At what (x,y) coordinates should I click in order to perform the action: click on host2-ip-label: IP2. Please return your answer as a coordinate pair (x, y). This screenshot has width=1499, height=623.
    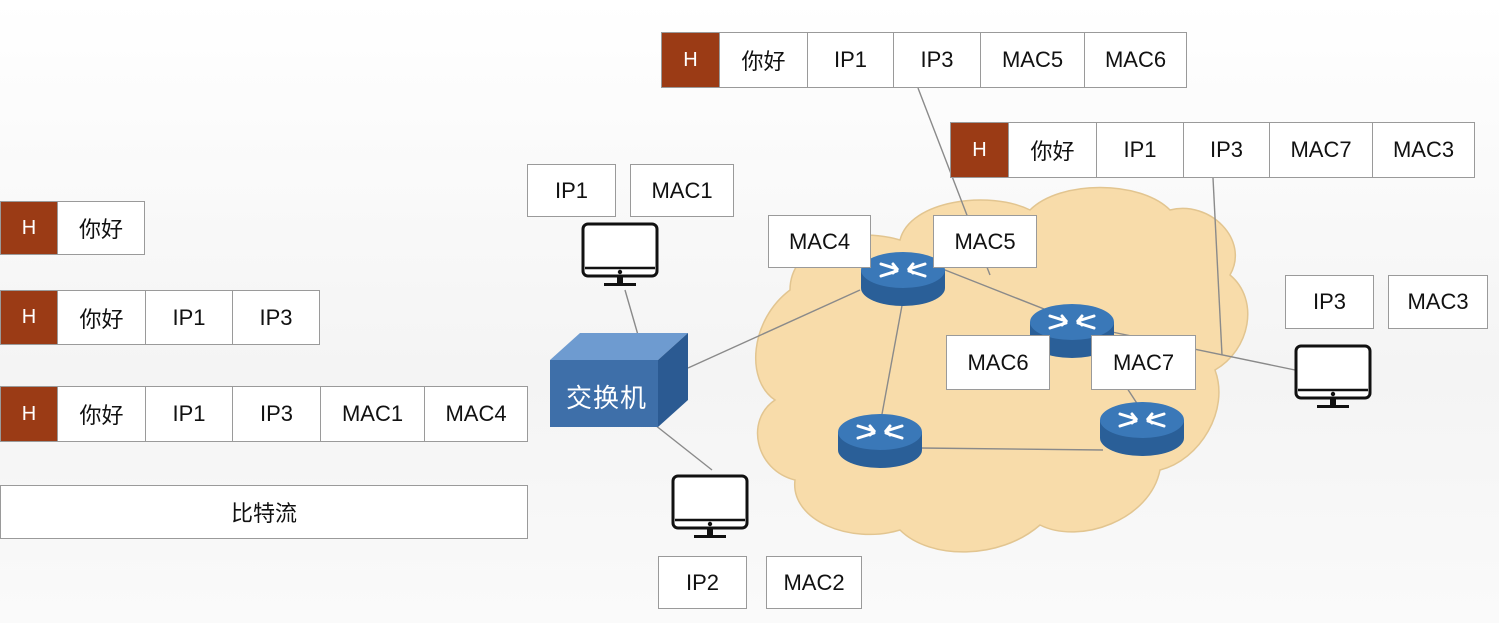
    Looking at the image, I should click on (702, 582).